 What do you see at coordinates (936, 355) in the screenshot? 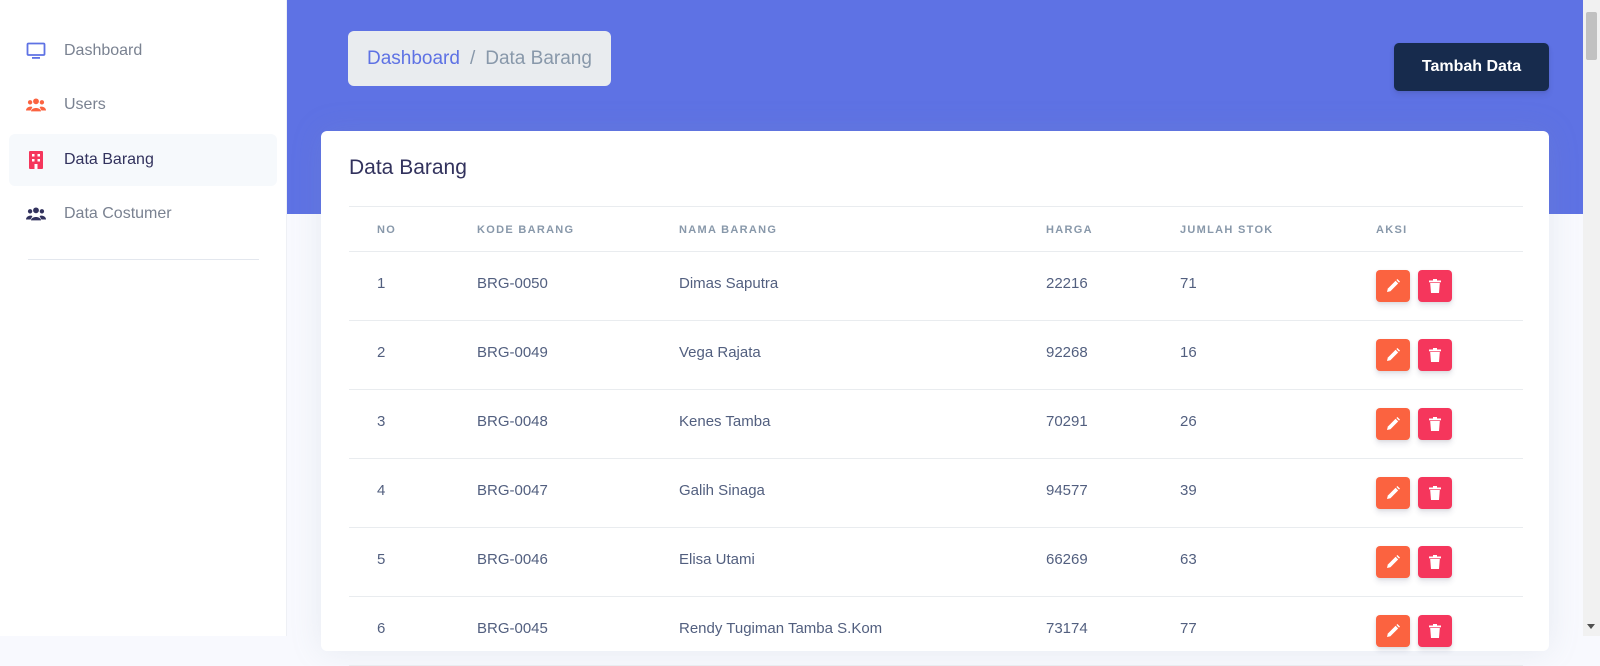
I see `table-row: 2 BRG-0049 Vega Rajata 92268 16` at bounding box center [936, 355].